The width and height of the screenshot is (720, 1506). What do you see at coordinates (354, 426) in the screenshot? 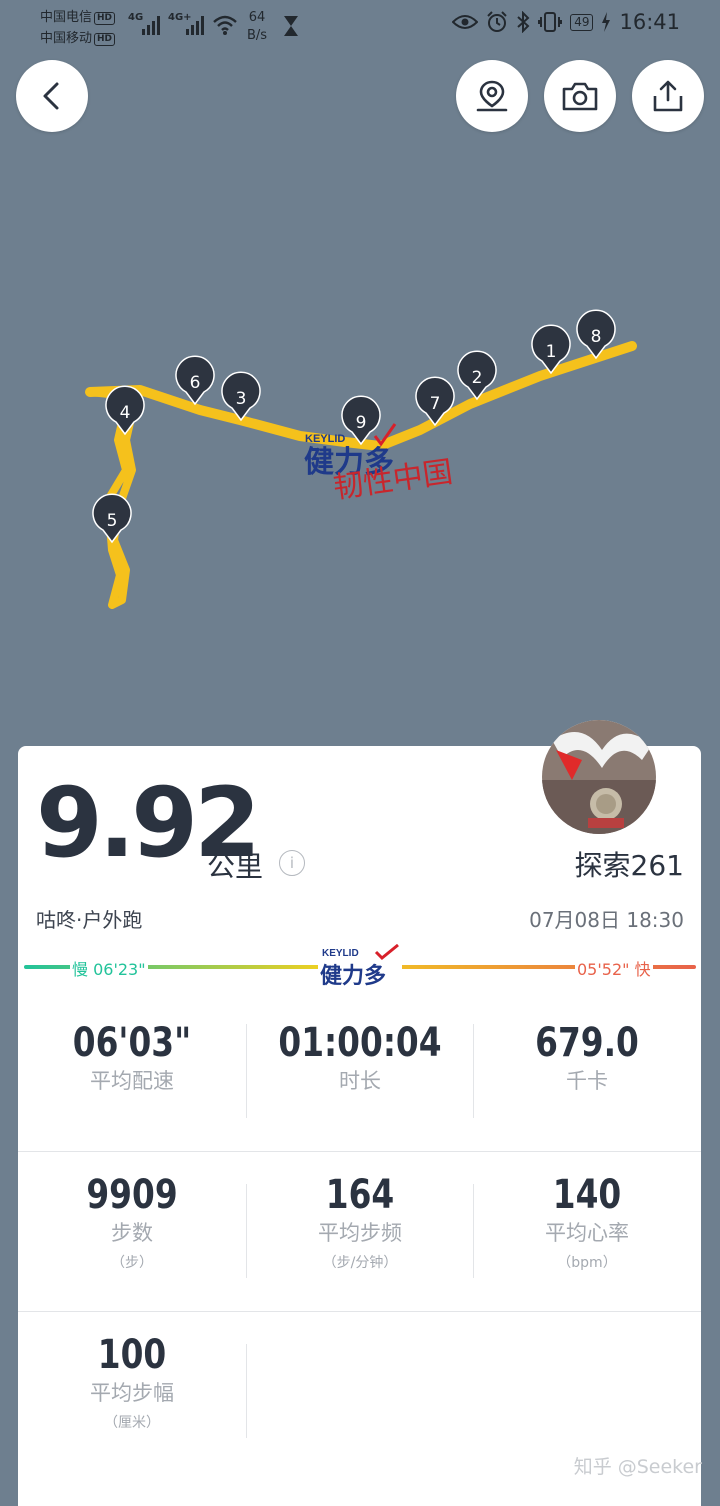
I see `marker-group: 1 2 3 4 5 6 7 8 9` at bounding box center [354, 426].